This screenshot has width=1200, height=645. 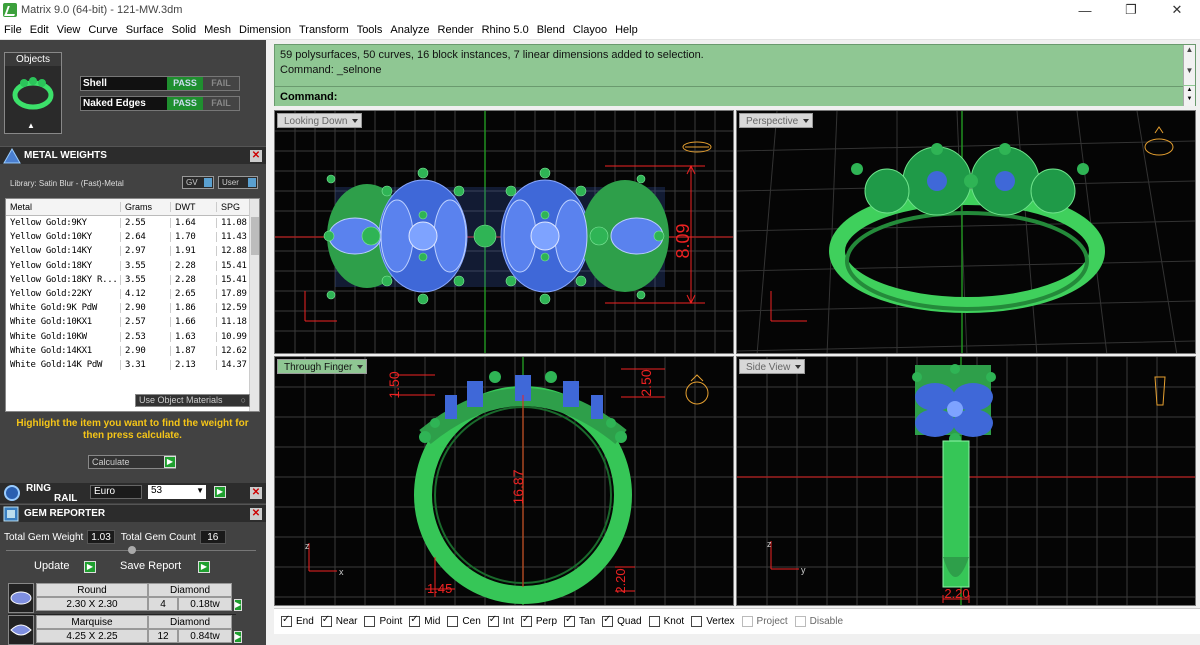 What do you see at coordinates (132, 266) in the screenshot?
I see `table-row: Yellow Gold:18KY 3.55 2.28 15.41` at bounding box center [132, 266].